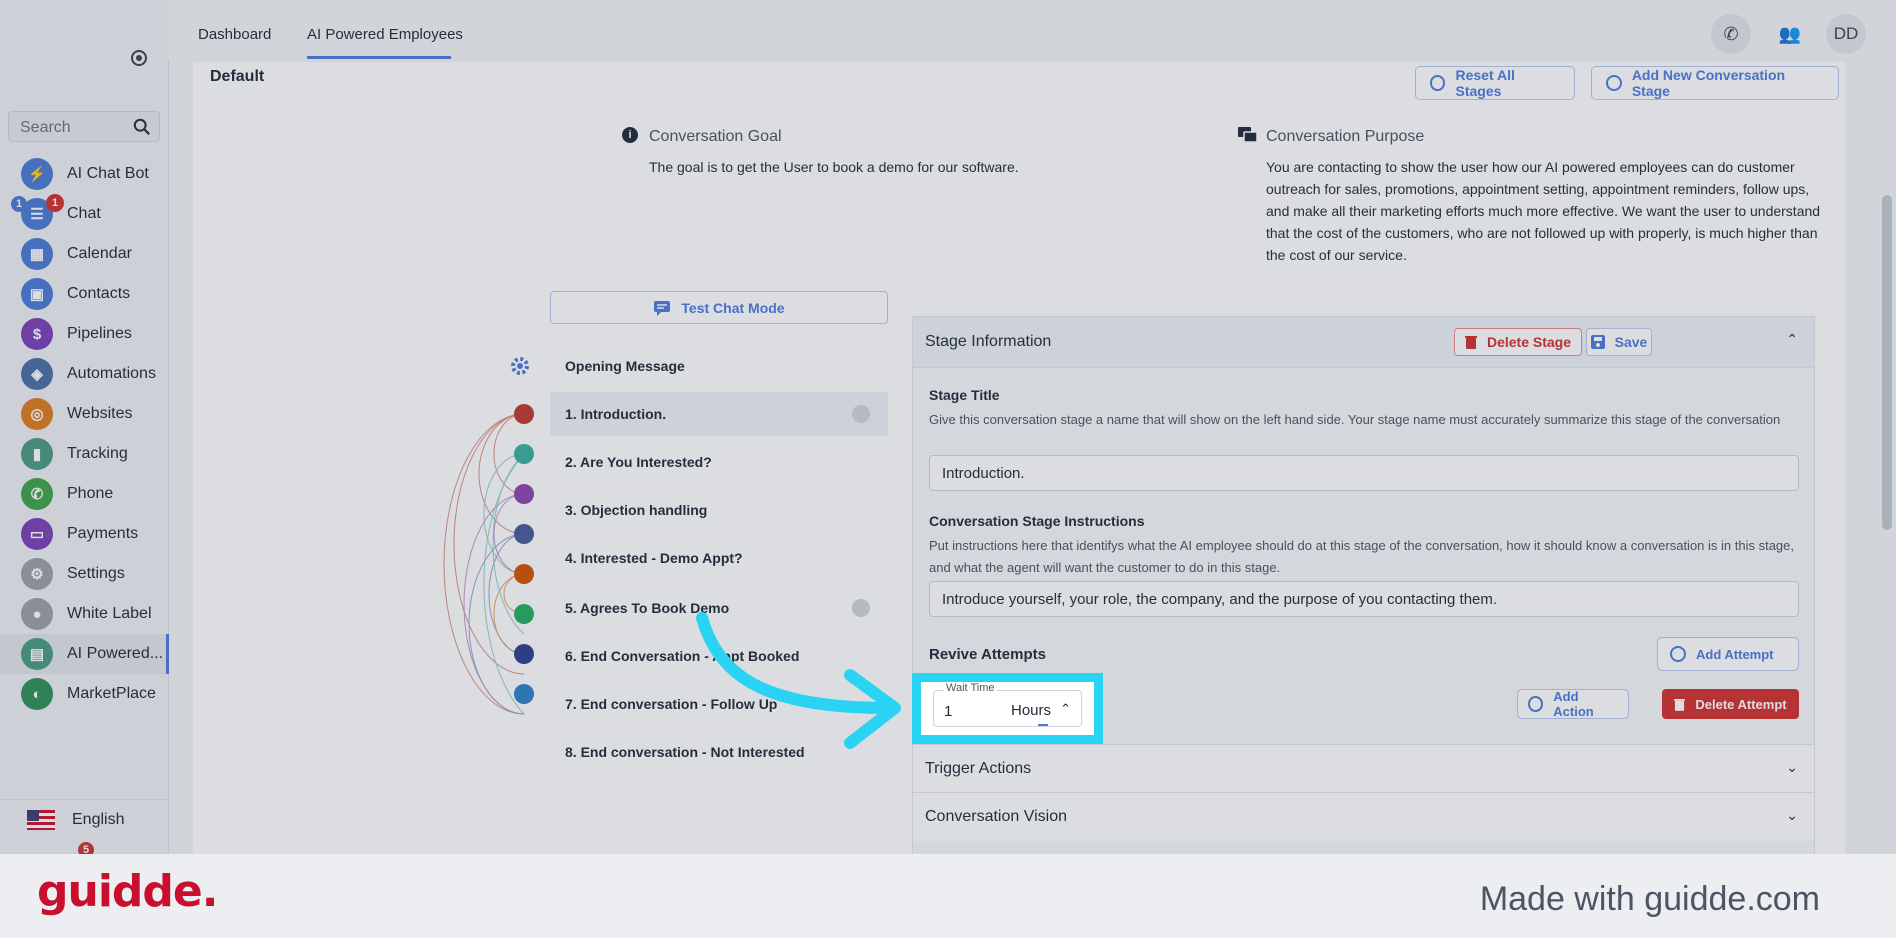 Image resolution: width=1896 pixels, height=938 pixels. Describe the element at coordinates (84, 454) in the screenshot. I see `sidebar-item-tracking: ▮ Tracking` at that location.